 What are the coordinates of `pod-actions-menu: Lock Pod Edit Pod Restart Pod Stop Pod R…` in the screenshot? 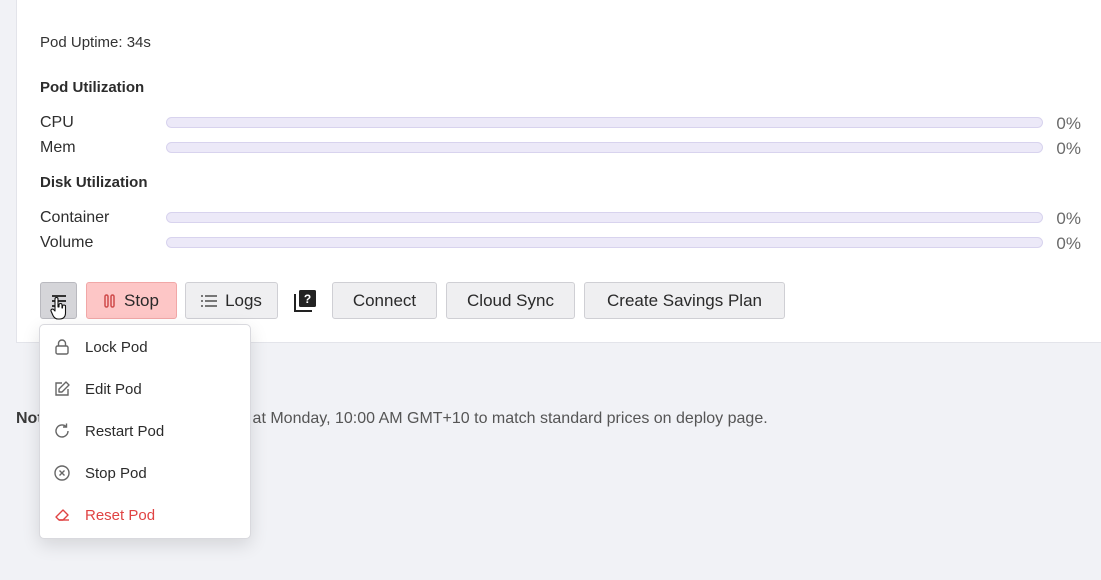 It's located at (145, 431).